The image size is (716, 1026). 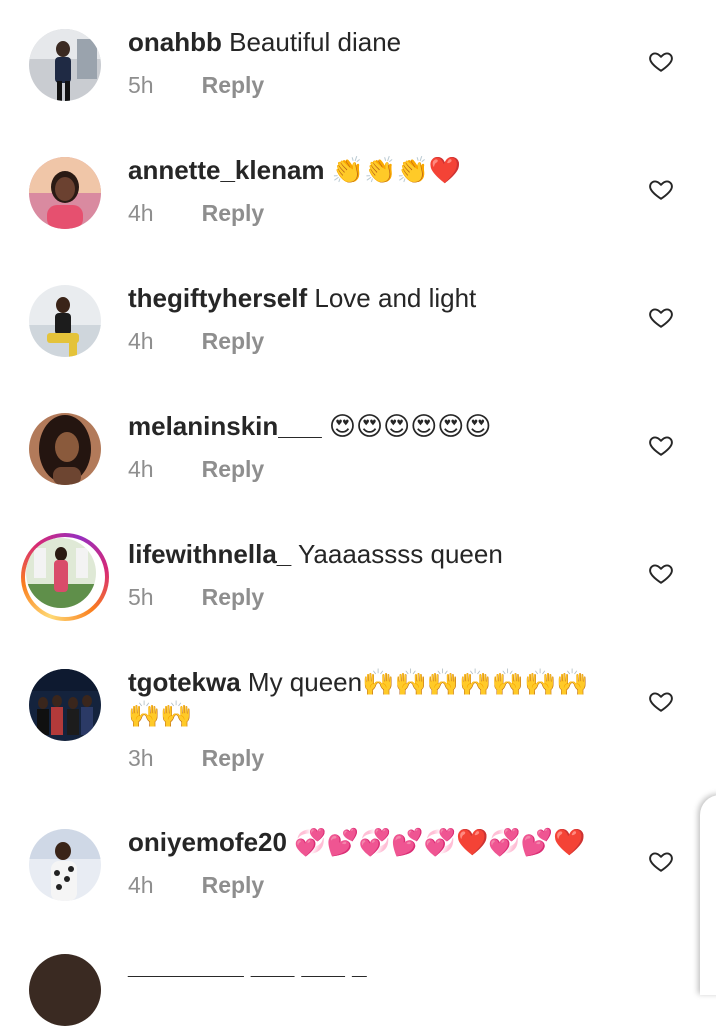 I want to click on username: oniyemofe20, so click(x=207, y=842).